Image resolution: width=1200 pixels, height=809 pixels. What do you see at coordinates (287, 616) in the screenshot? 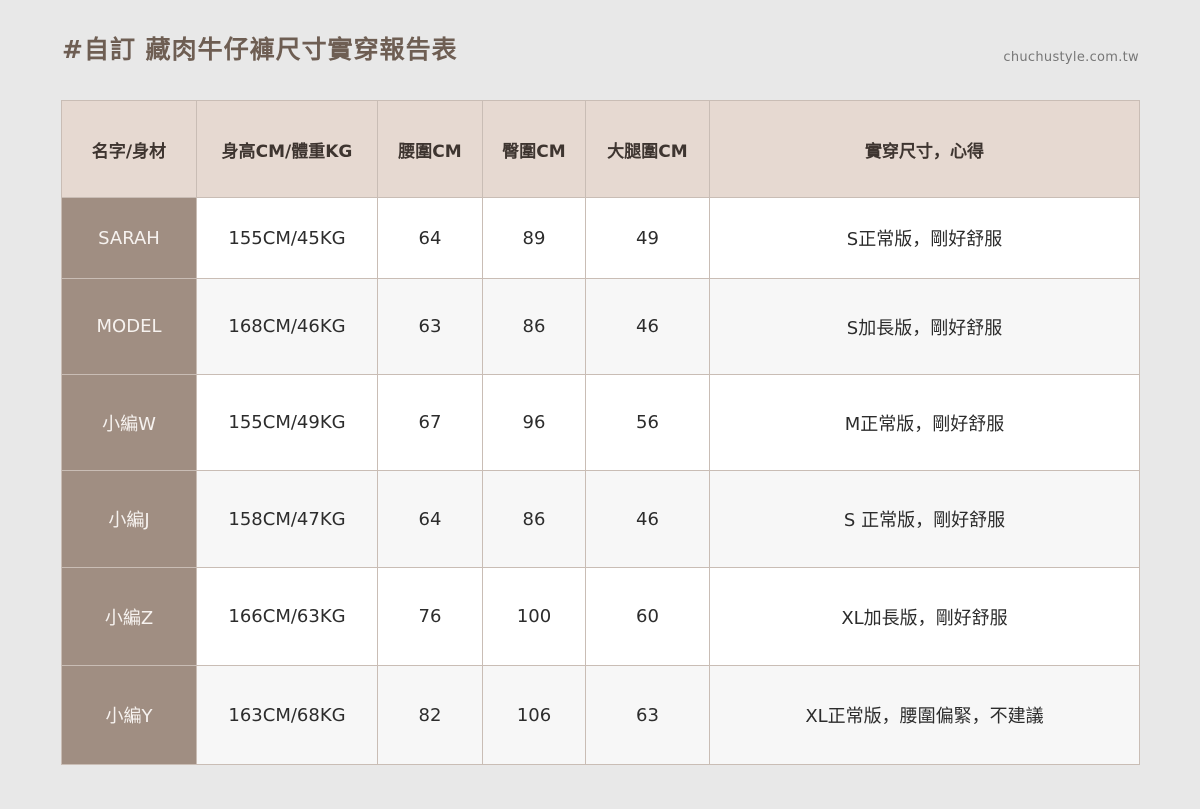
I see `cell-height-weight: 166CM/63KG` at bounding box center [287, 616].